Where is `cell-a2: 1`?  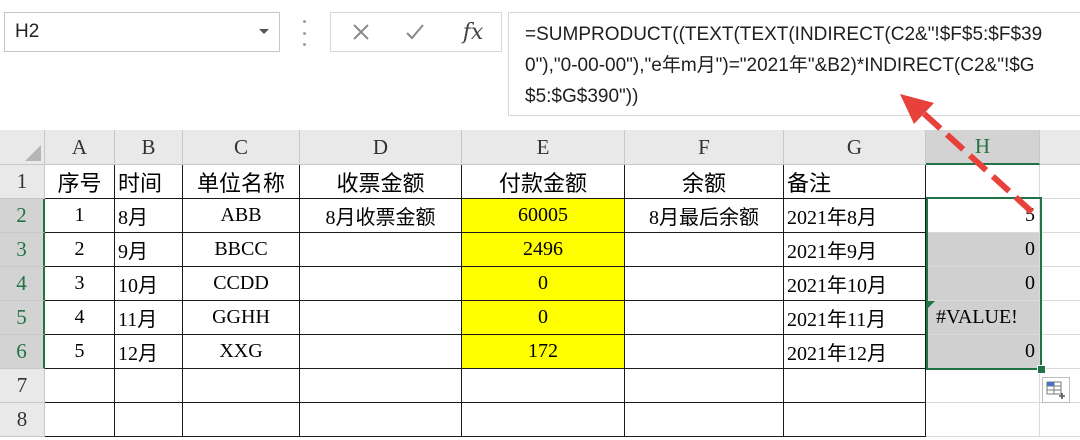
cell-a2: 1 is located at coordinates (80, 216).